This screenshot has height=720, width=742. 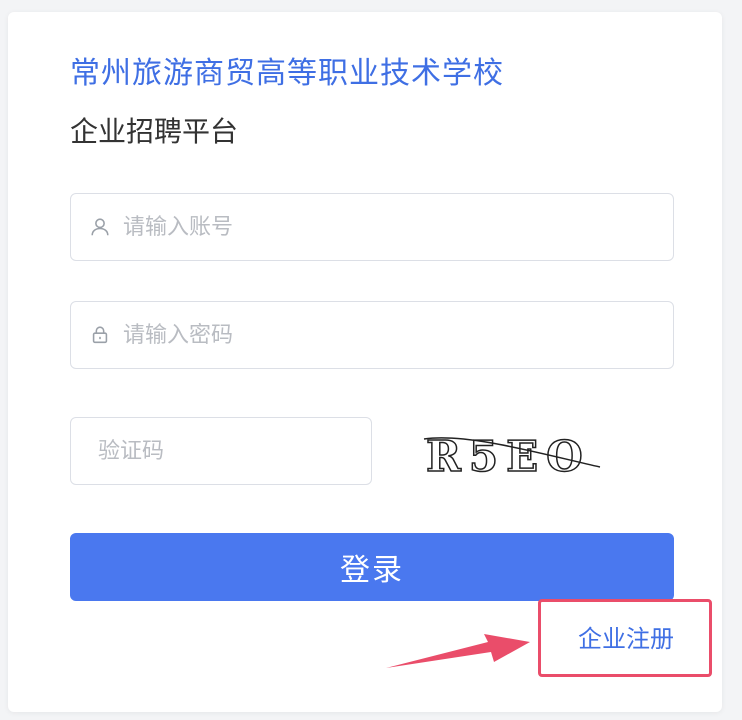 What do you see at coordinates (508, 456) in the screenshot?
I see `captcha-text: R5EO` at bounding box center [508, 456].